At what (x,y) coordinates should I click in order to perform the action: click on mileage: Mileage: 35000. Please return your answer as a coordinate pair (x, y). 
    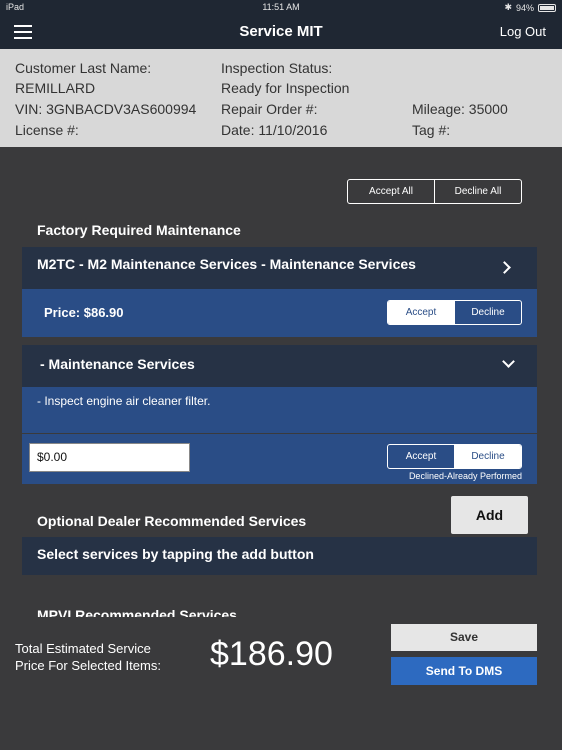
    Looking at the image, I should click on (460, 109).